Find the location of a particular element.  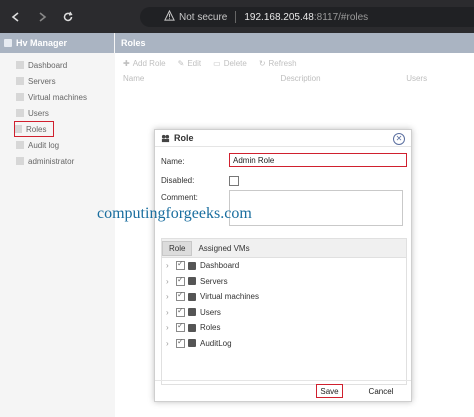

forward-icon is located at coordinates (42, 17).